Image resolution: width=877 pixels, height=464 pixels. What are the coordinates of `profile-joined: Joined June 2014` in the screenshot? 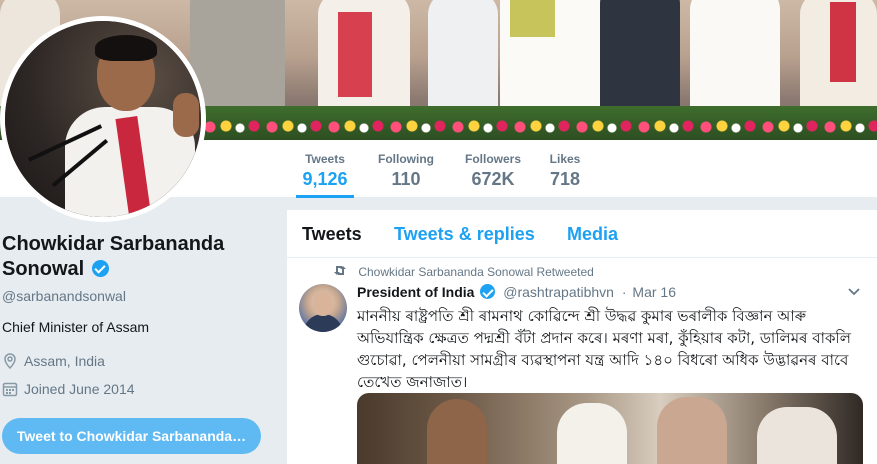 It's located at (140, 389).